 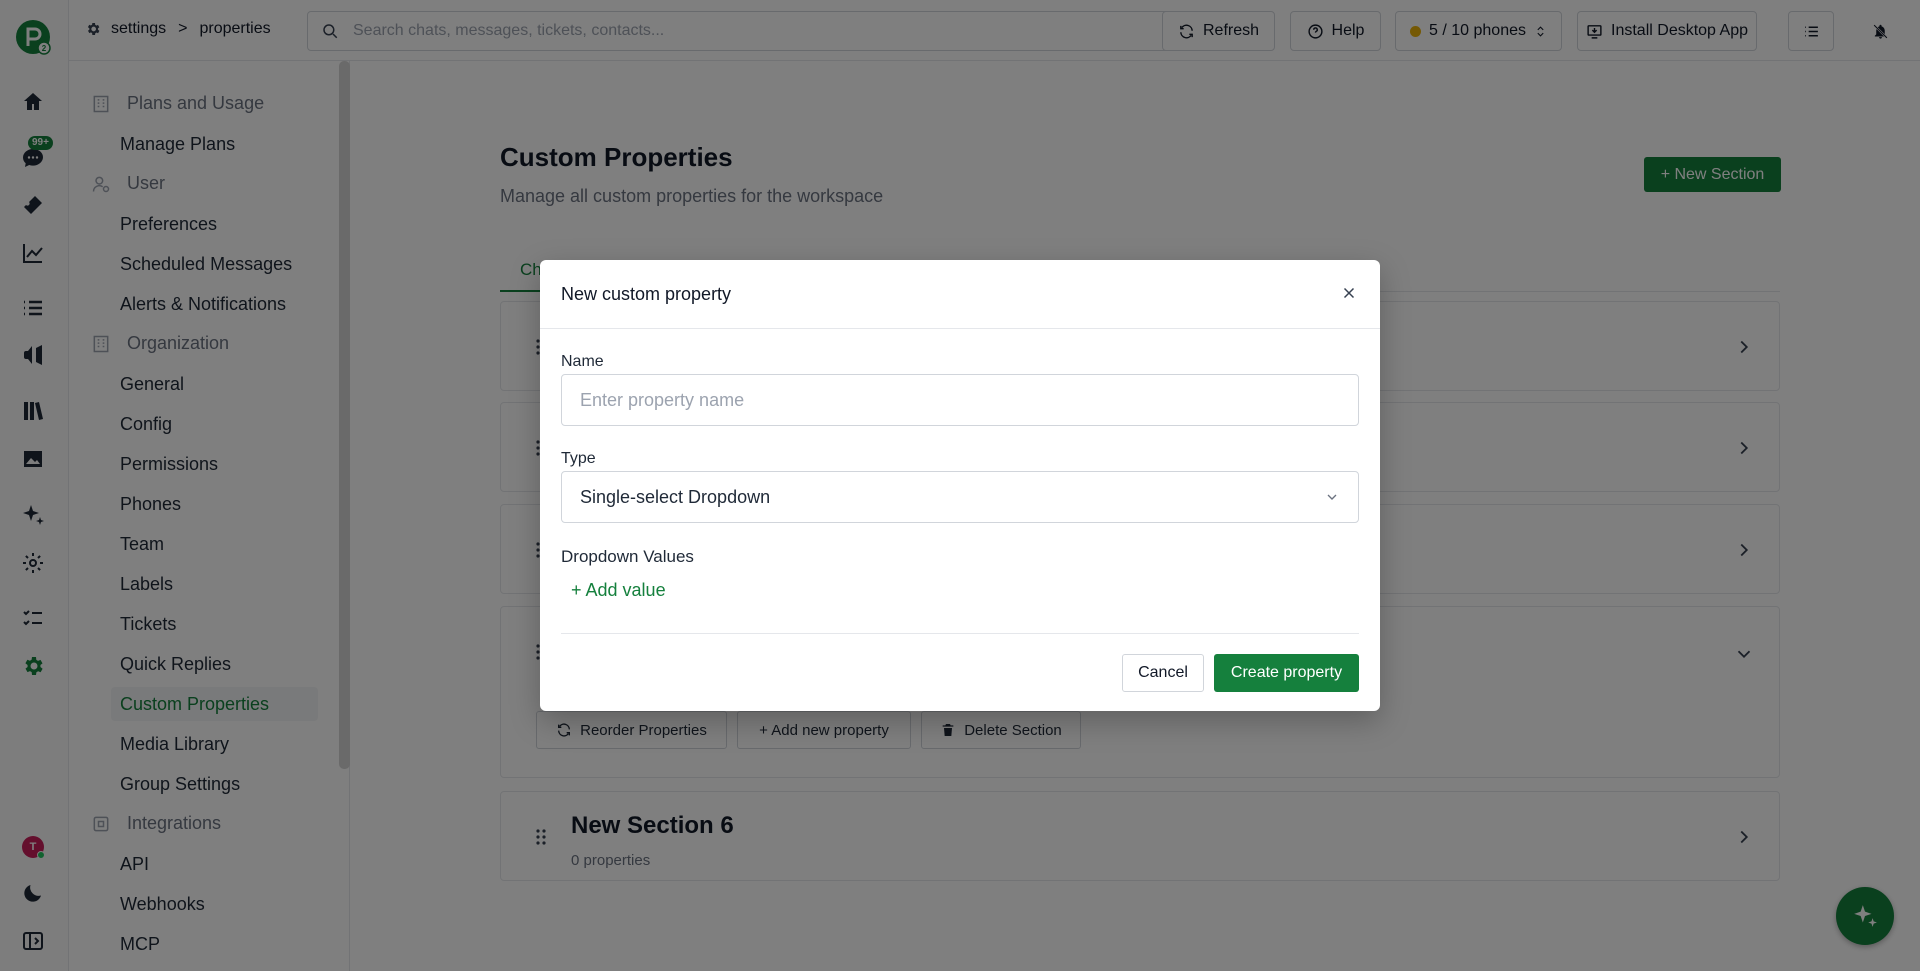 I want to click on dialog-title: New custom property, so click(x=646, y=294).